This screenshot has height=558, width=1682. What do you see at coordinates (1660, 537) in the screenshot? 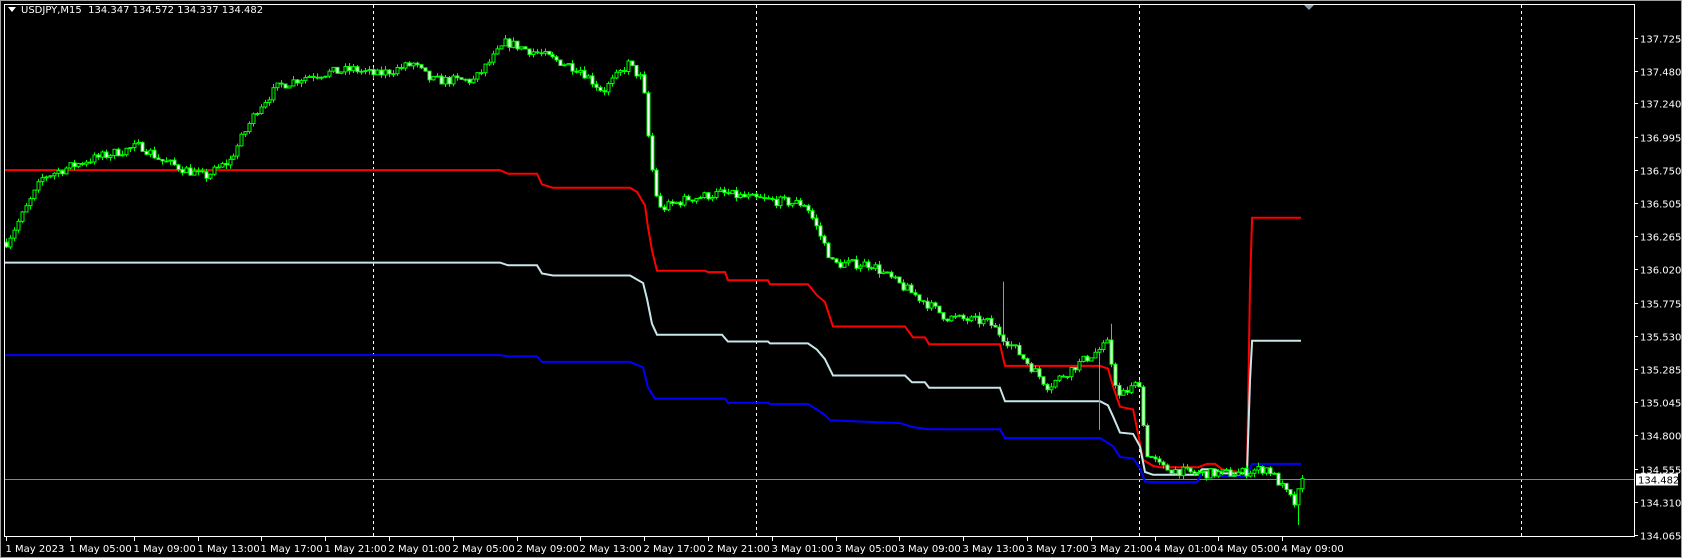
I see `price-tick-label: 134.065` at bounding box center [1660, 537].